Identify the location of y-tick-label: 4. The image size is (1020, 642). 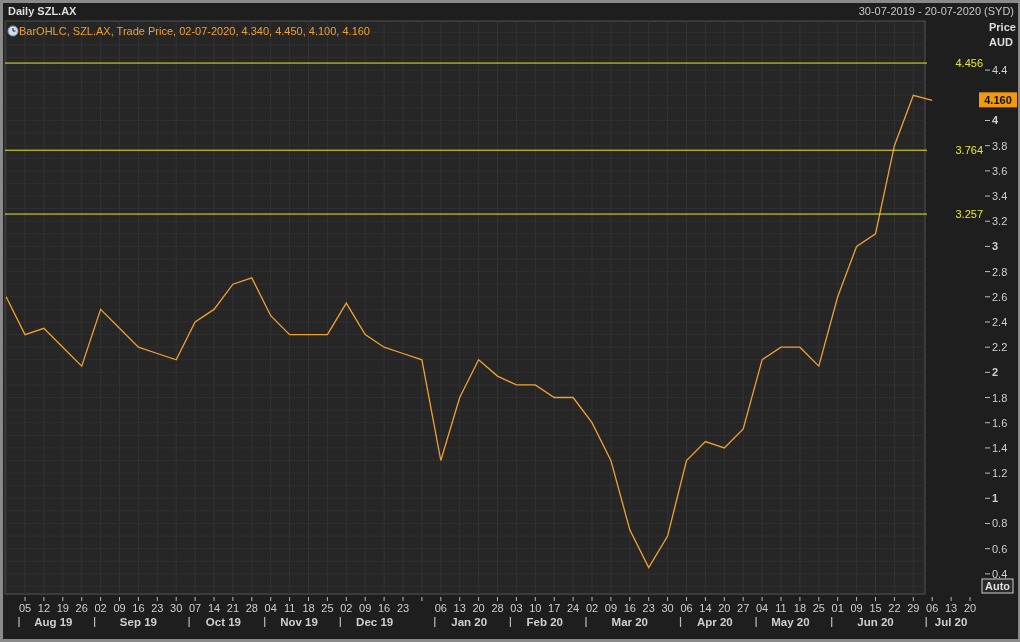
(995, 120).